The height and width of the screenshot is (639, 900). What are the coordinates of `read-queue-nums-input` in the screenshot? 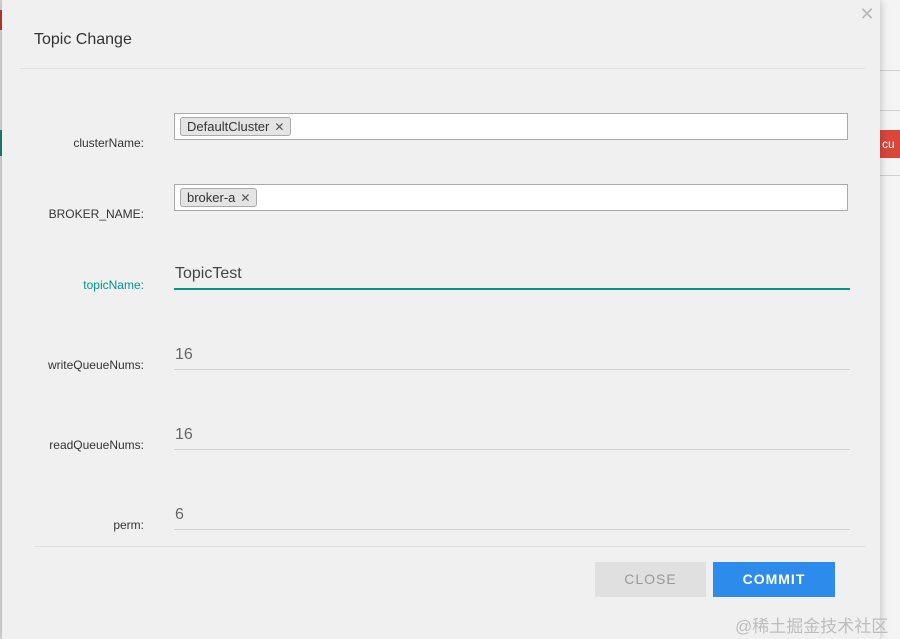 It's located at (512, 435).